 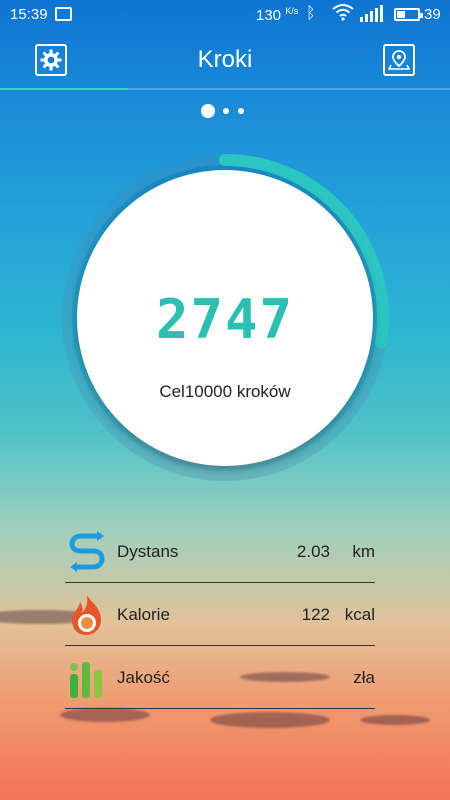 What do you see at coordinates (87, 552) in the screenshot?
I see `distance-icon` at bounding box center [87, 552].